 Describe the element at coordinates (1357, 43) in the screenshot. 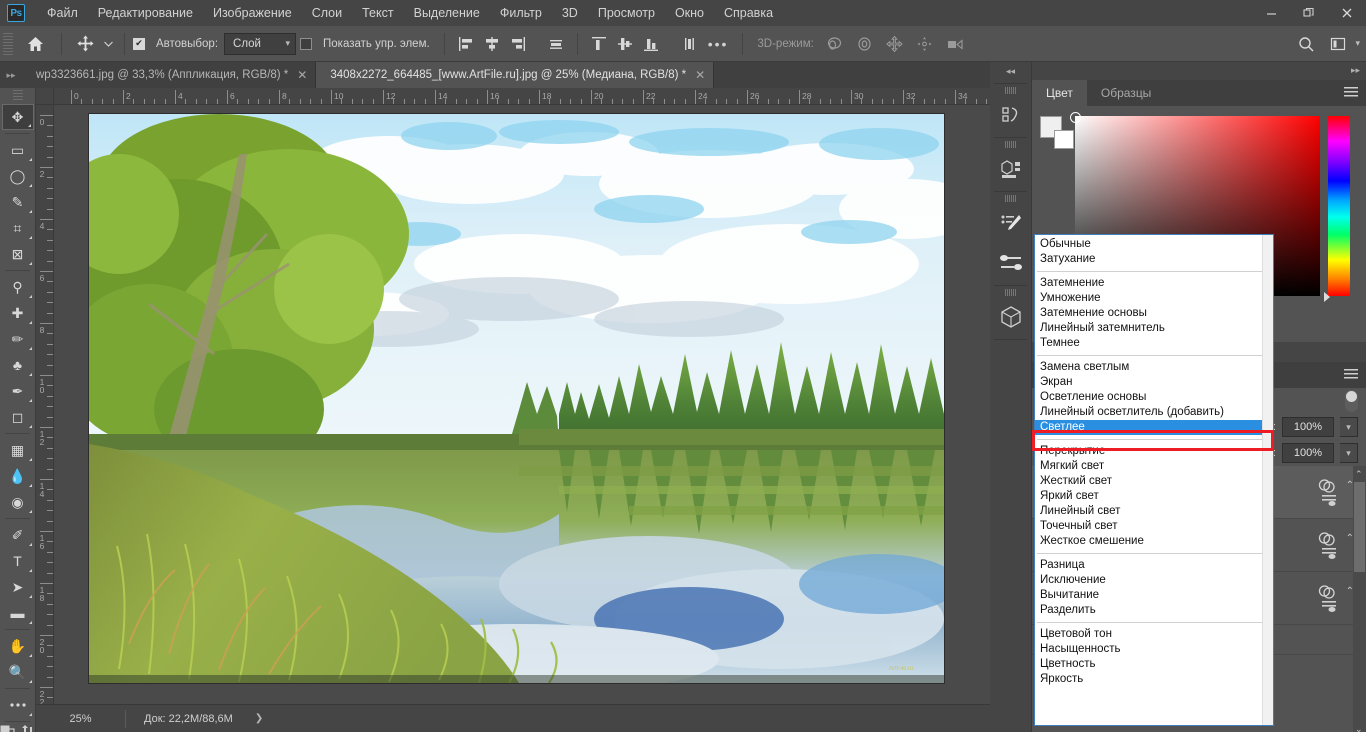

I see `chevron-down-icon: ▾` at that location.